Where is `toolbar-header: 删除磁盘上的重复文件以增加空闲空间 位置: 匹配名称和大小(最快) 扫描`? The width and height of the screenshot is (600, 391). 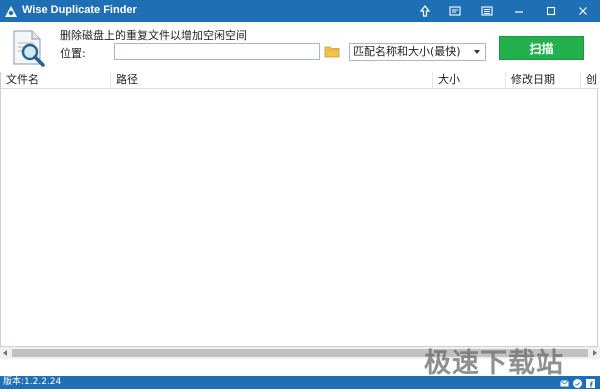
toolbar-header: 删除磁盘上的重复文件以增加空闲空间 位置: 匹配名称和大小(最快) 扫描 is located at coordinates (300, 47).